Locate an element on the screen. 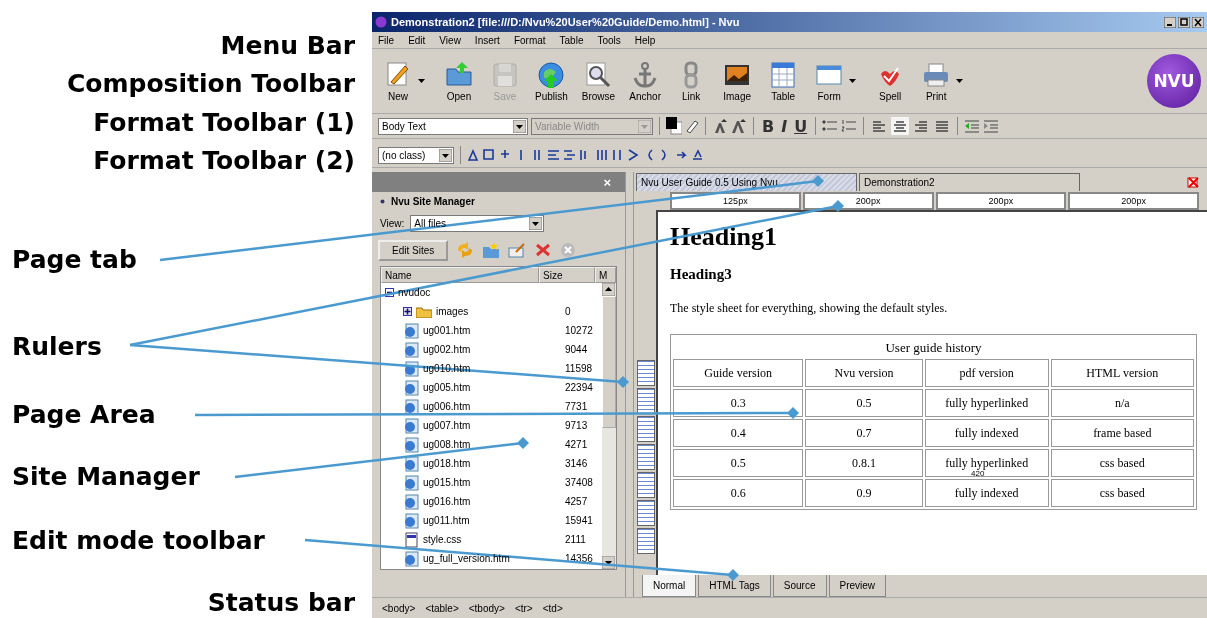 The image size is (1207, 618). ruler-cell: 125px is located at coordinates (735, 201).